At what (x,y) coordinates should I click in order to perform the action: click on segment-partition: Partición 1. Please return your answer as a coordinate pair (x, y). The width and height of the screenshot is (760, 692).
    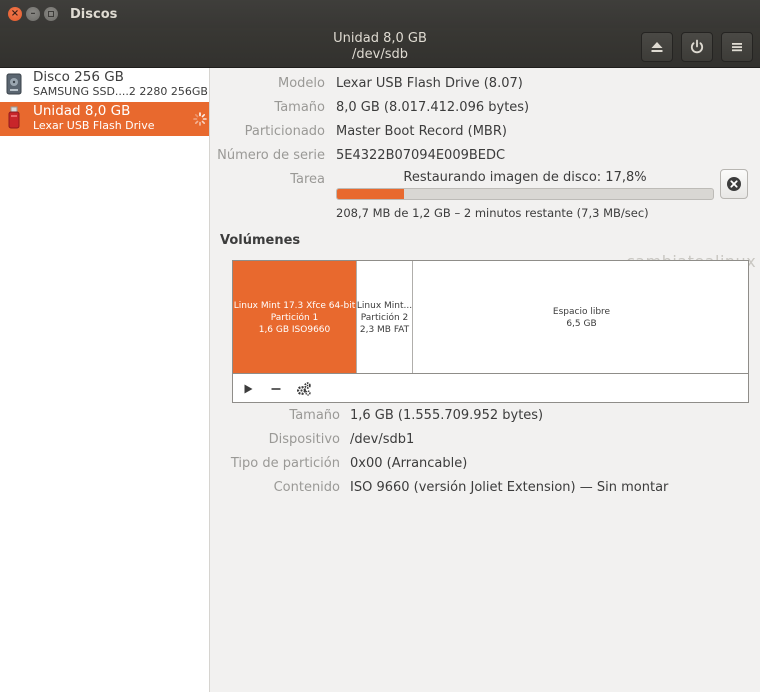
    Looking at the image, I should click on (294, 318).